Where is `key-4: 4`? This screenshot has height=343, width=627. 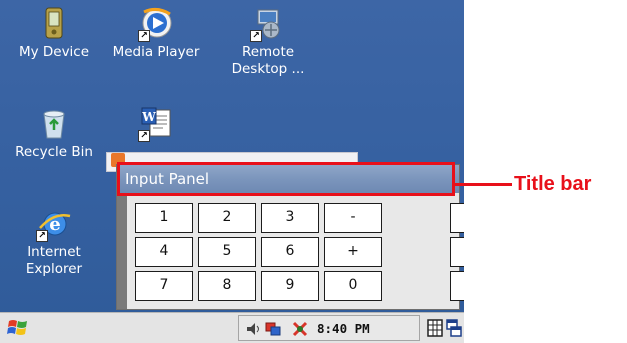
key-4: 4 is located at coordinates (164, 252).